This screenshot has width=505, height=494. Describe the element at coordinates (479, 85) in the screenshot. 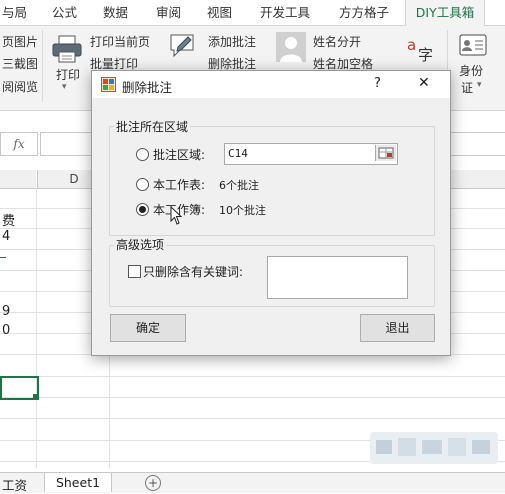

I see `id-card-dropdown-icon: ▾` at that location.